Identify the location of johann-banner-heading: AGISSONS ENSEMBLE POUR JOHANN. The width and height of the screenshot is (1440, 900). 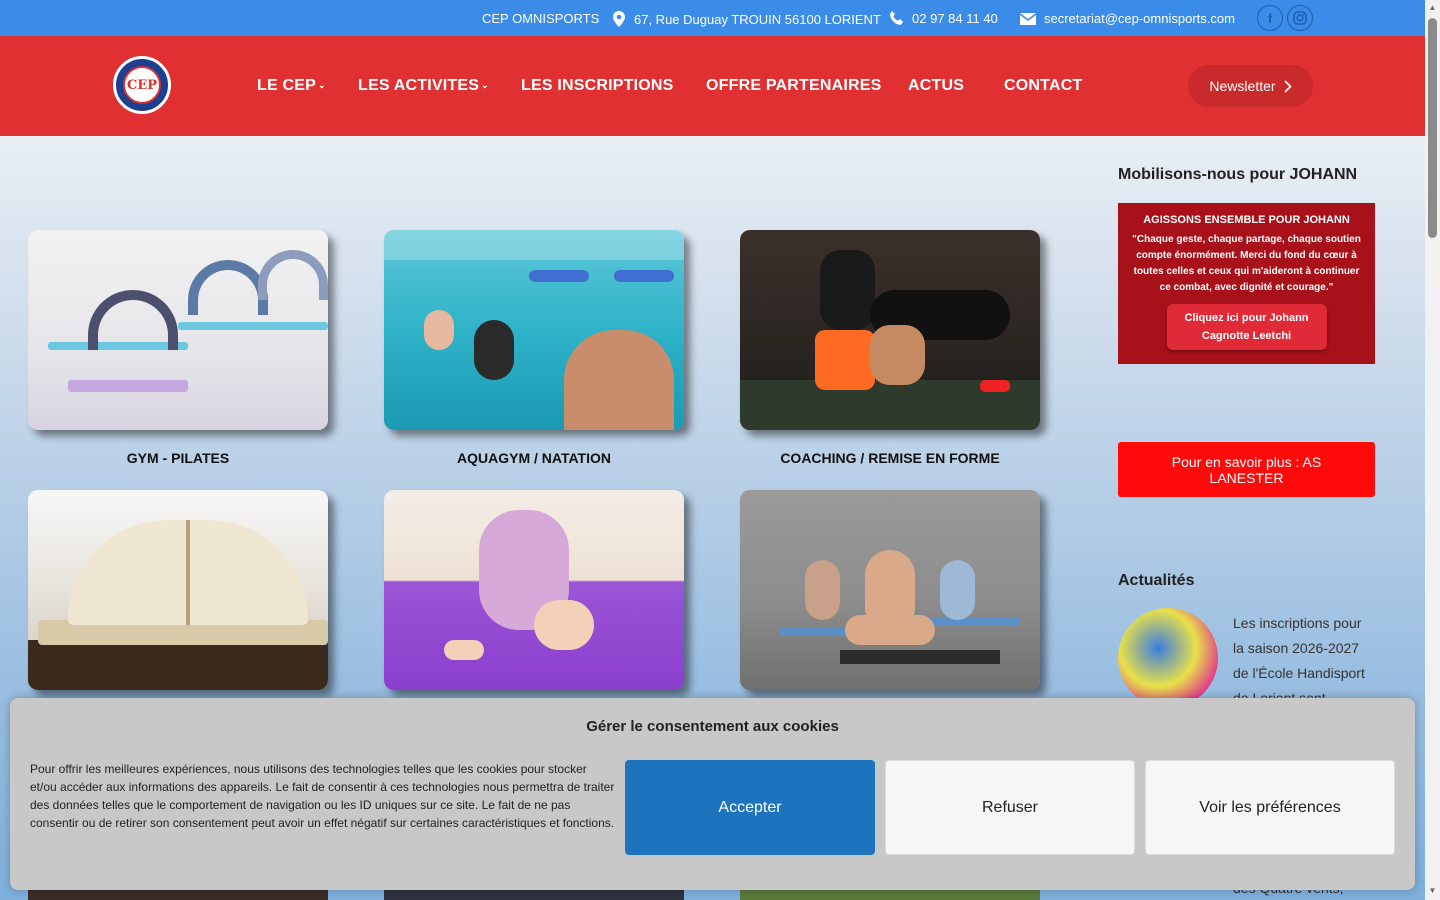
(1246, 220).